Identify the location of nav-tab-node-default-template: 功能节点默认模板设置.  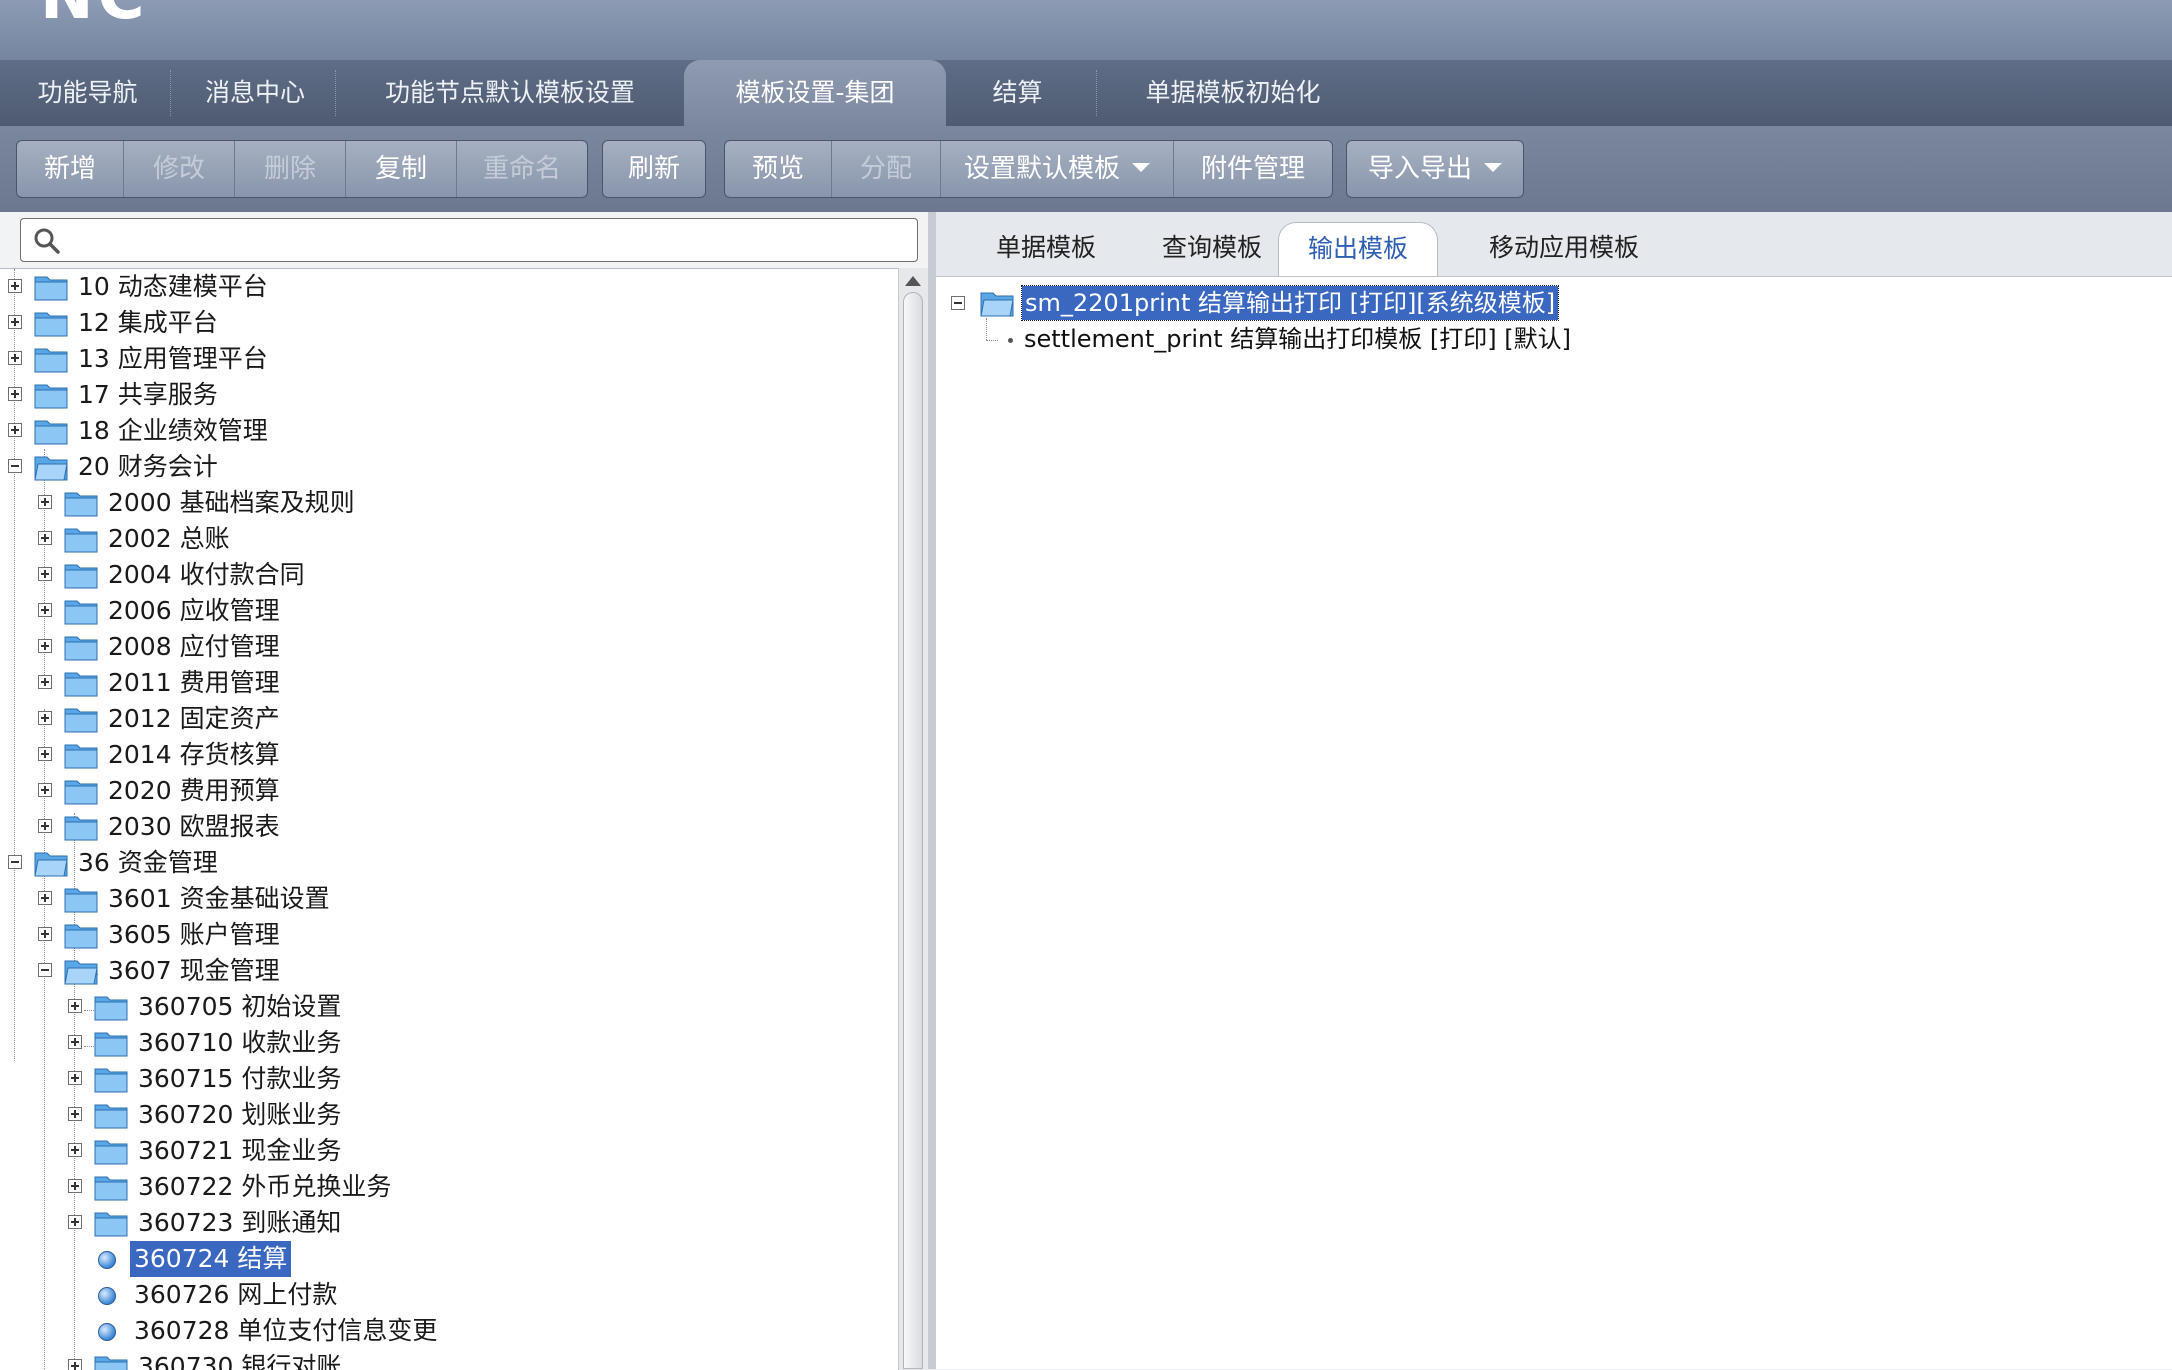
(510, 93).